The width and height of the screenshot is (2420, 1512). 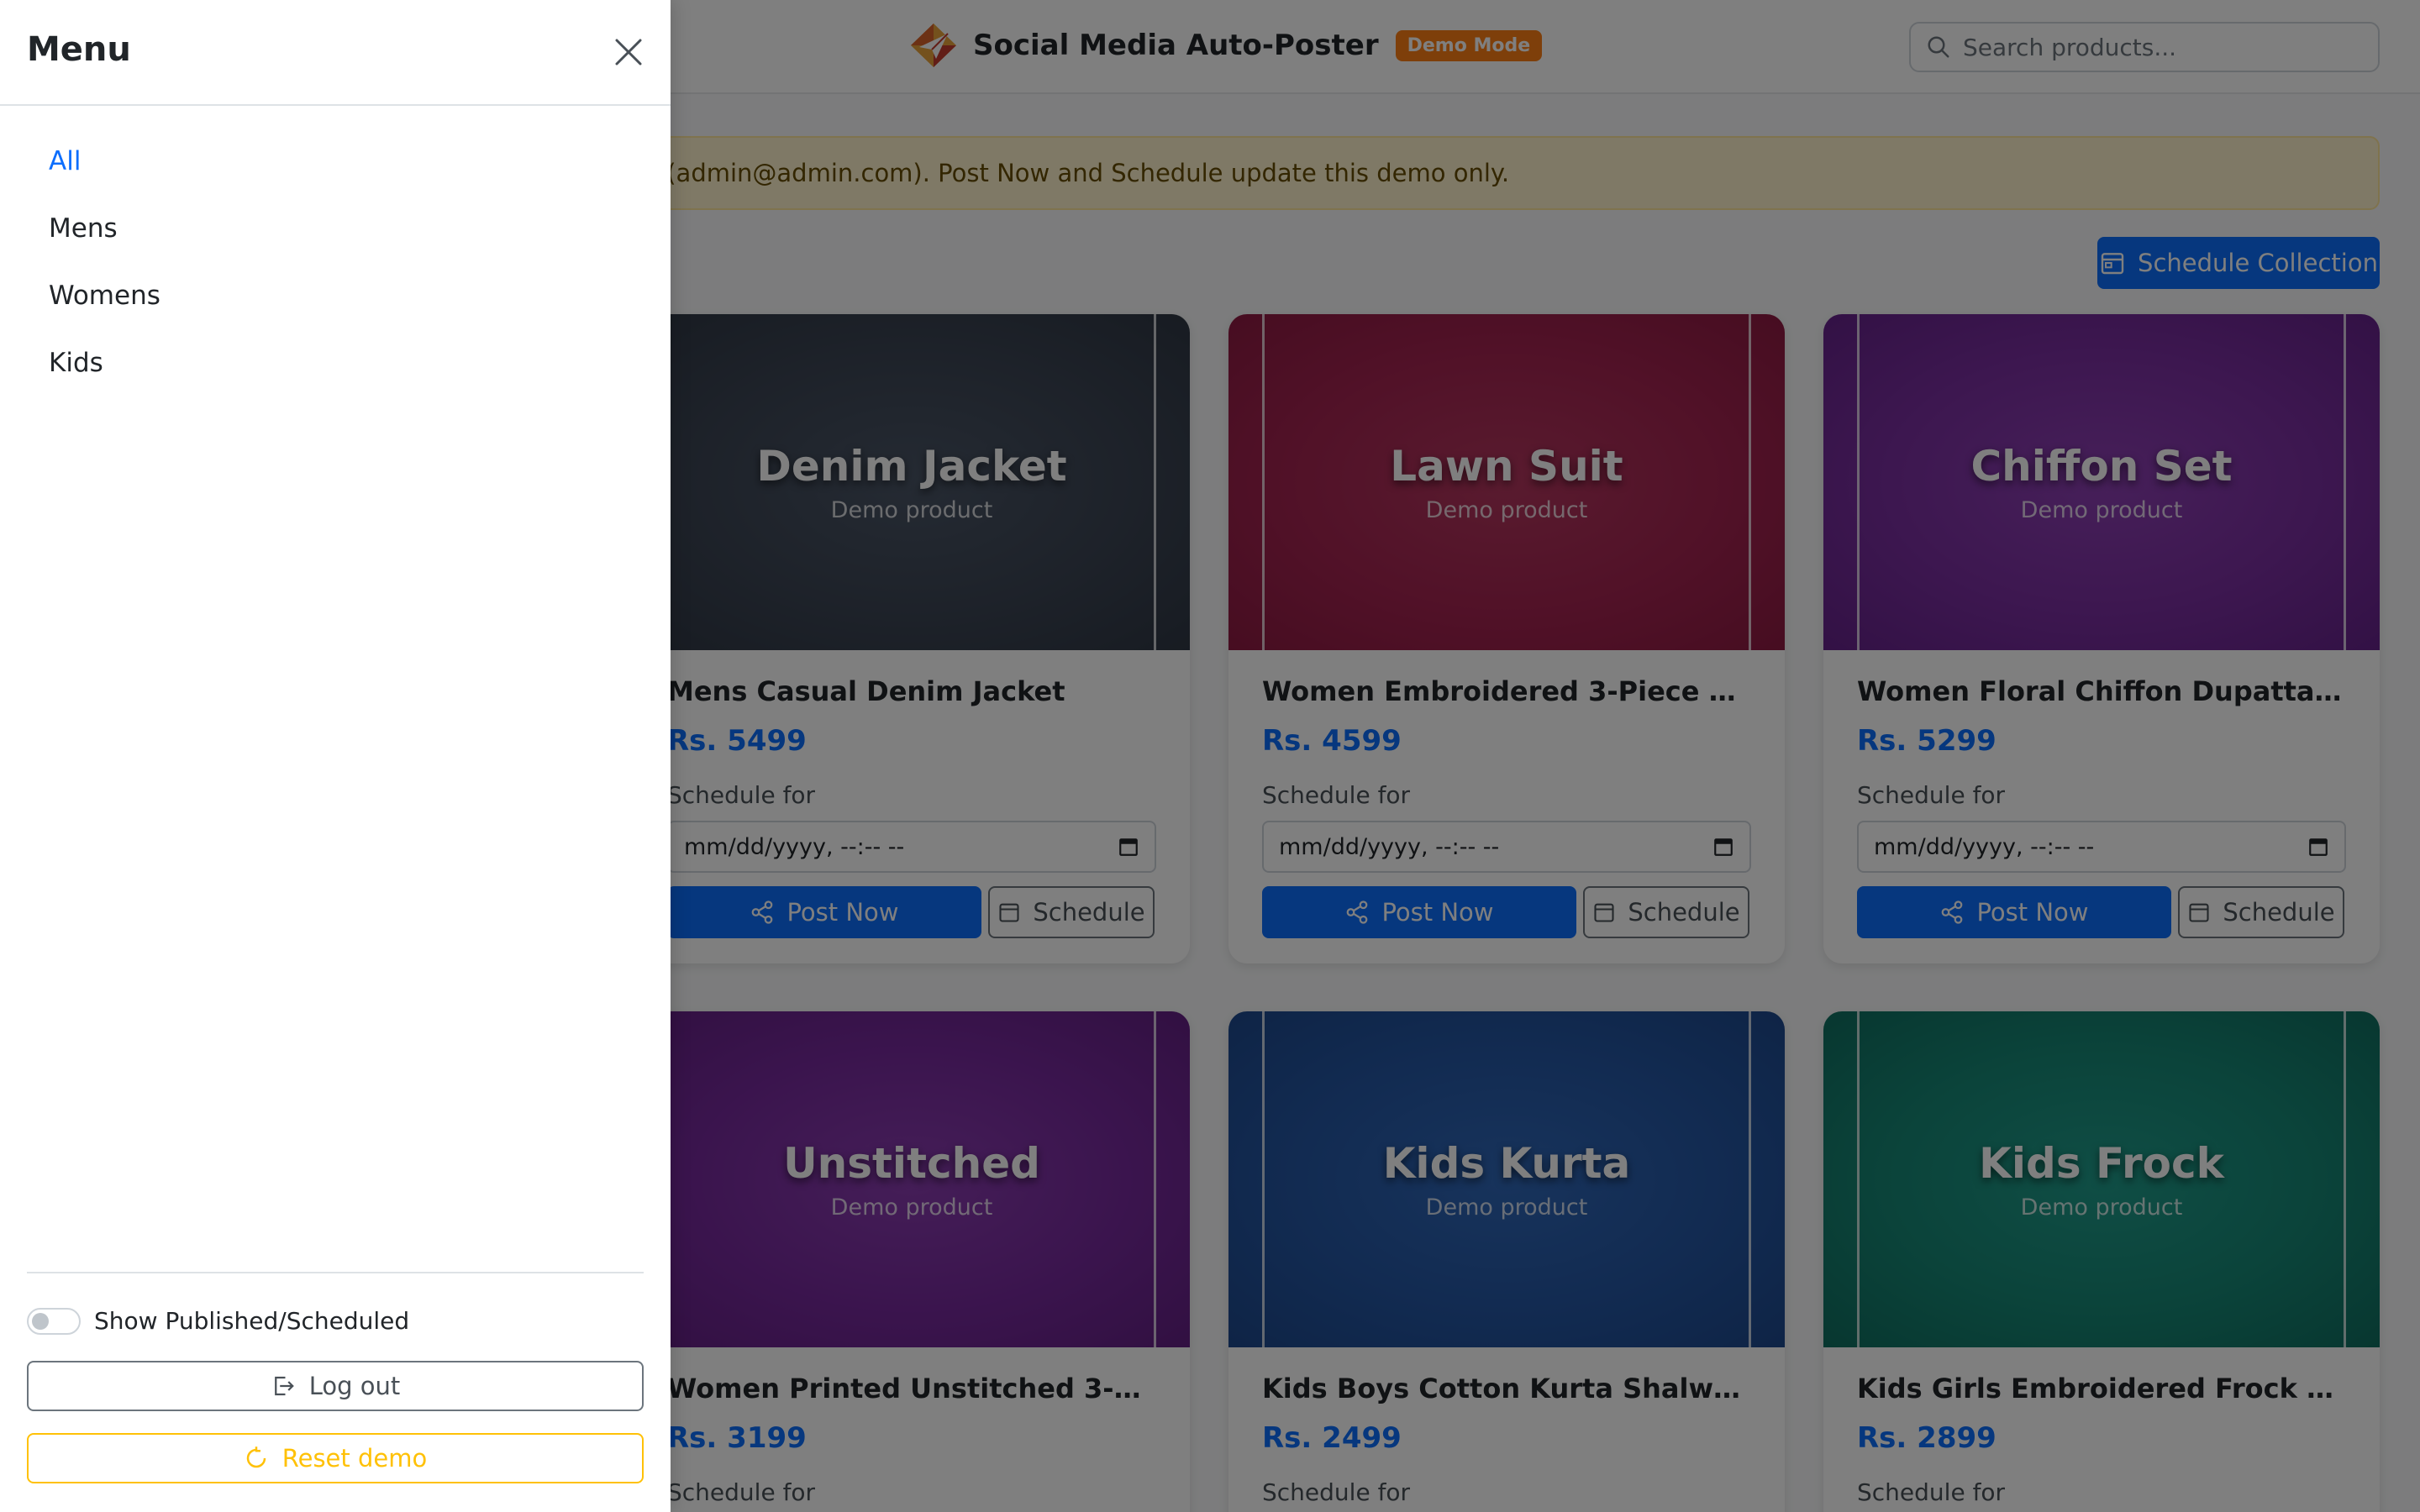 I want to click on menu-divider, so click(x=336, y=1272).